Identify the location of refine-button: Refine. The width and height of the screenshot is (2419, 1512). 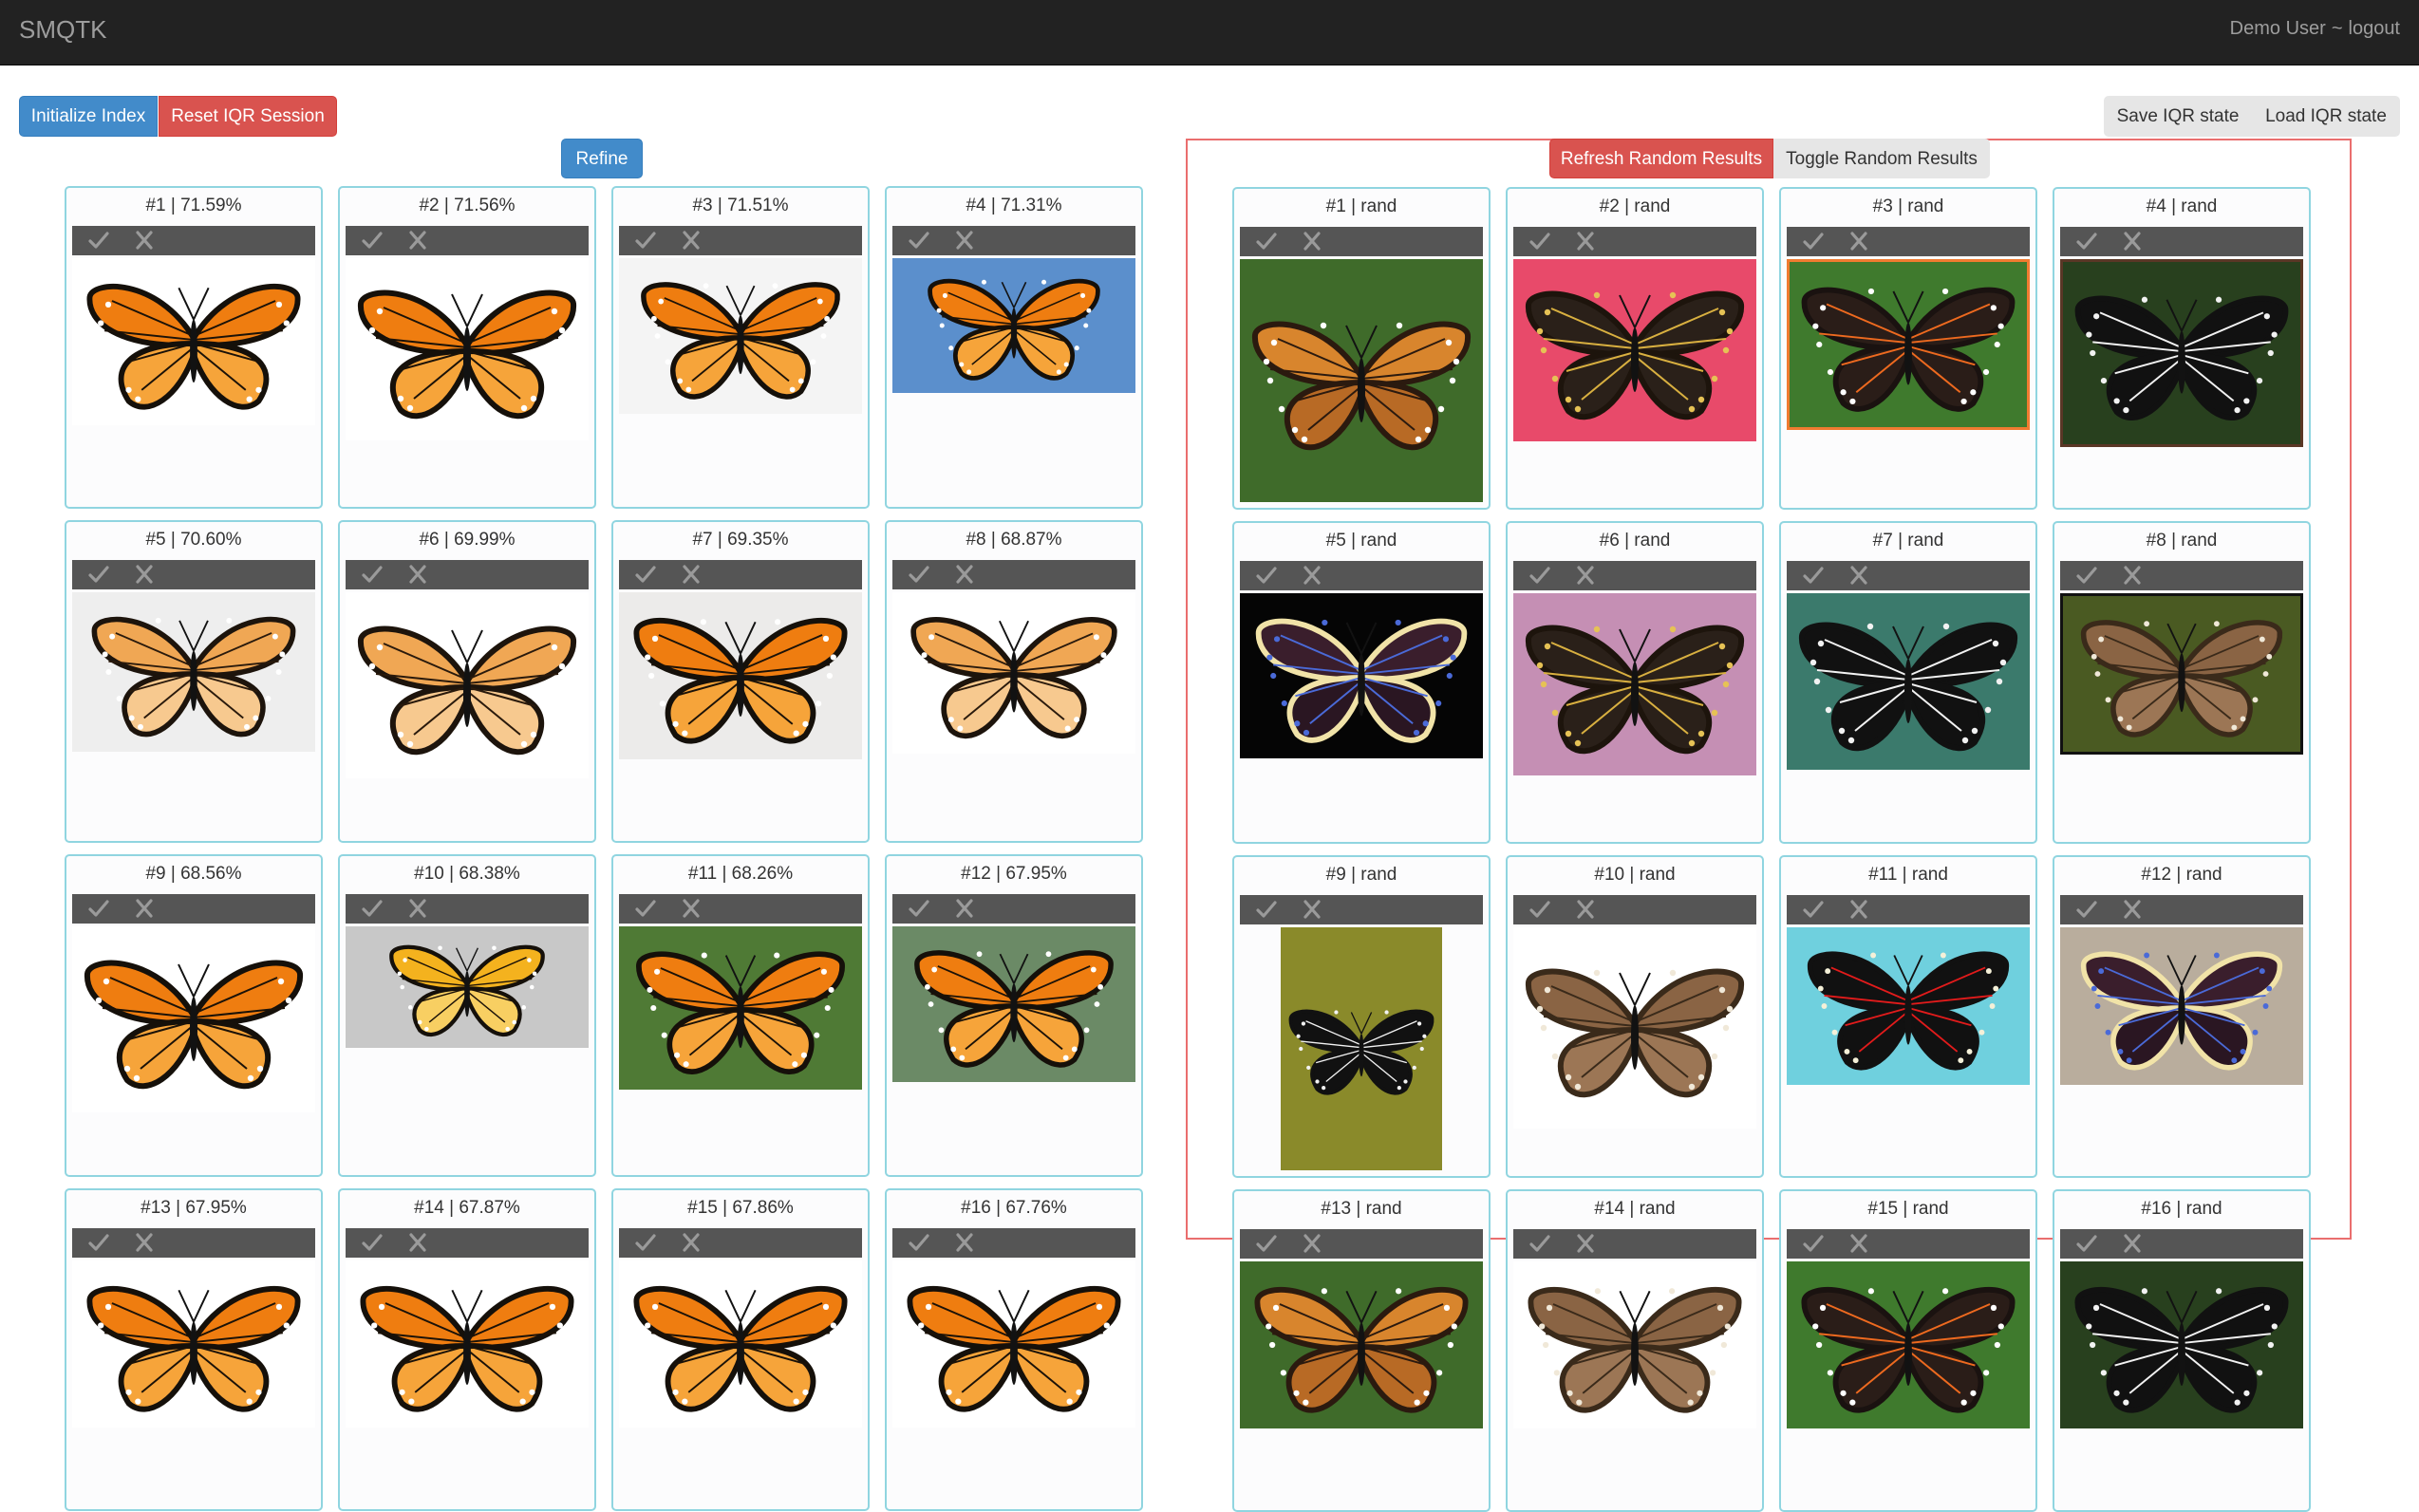
(602, 159).